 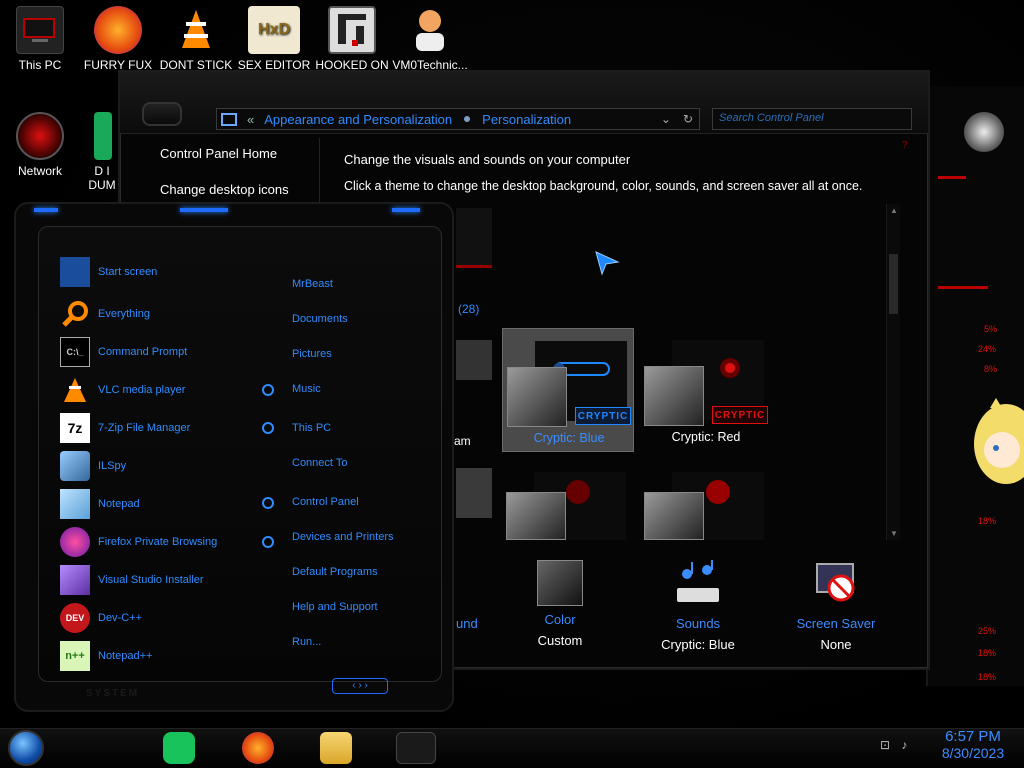 What do you see at coordinates (312, 284) in the screenshot?
I see `place-mrbeast: MrBeast` at bounding box center [312, 284].